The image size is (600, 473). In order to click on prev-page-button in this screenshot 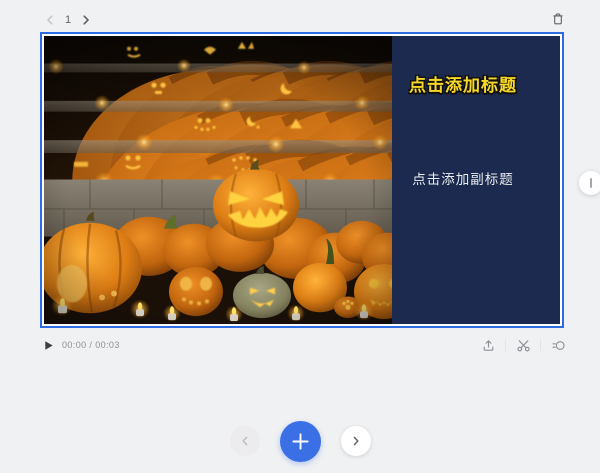, I will do `click(50, 20)`.